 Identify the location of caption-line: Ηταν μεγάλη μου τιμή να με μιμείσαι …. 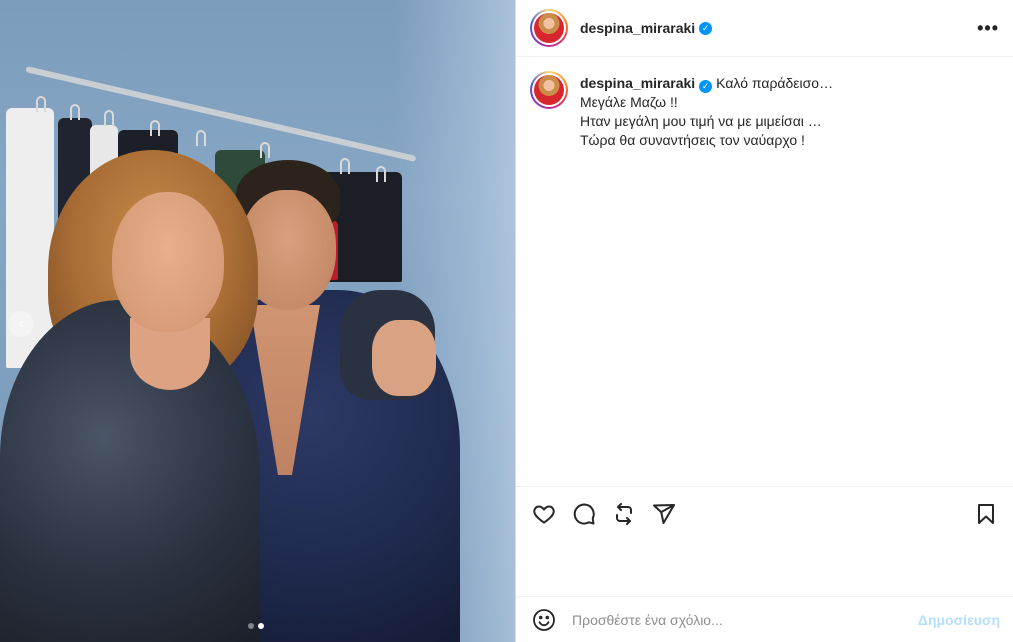
(701, 121).